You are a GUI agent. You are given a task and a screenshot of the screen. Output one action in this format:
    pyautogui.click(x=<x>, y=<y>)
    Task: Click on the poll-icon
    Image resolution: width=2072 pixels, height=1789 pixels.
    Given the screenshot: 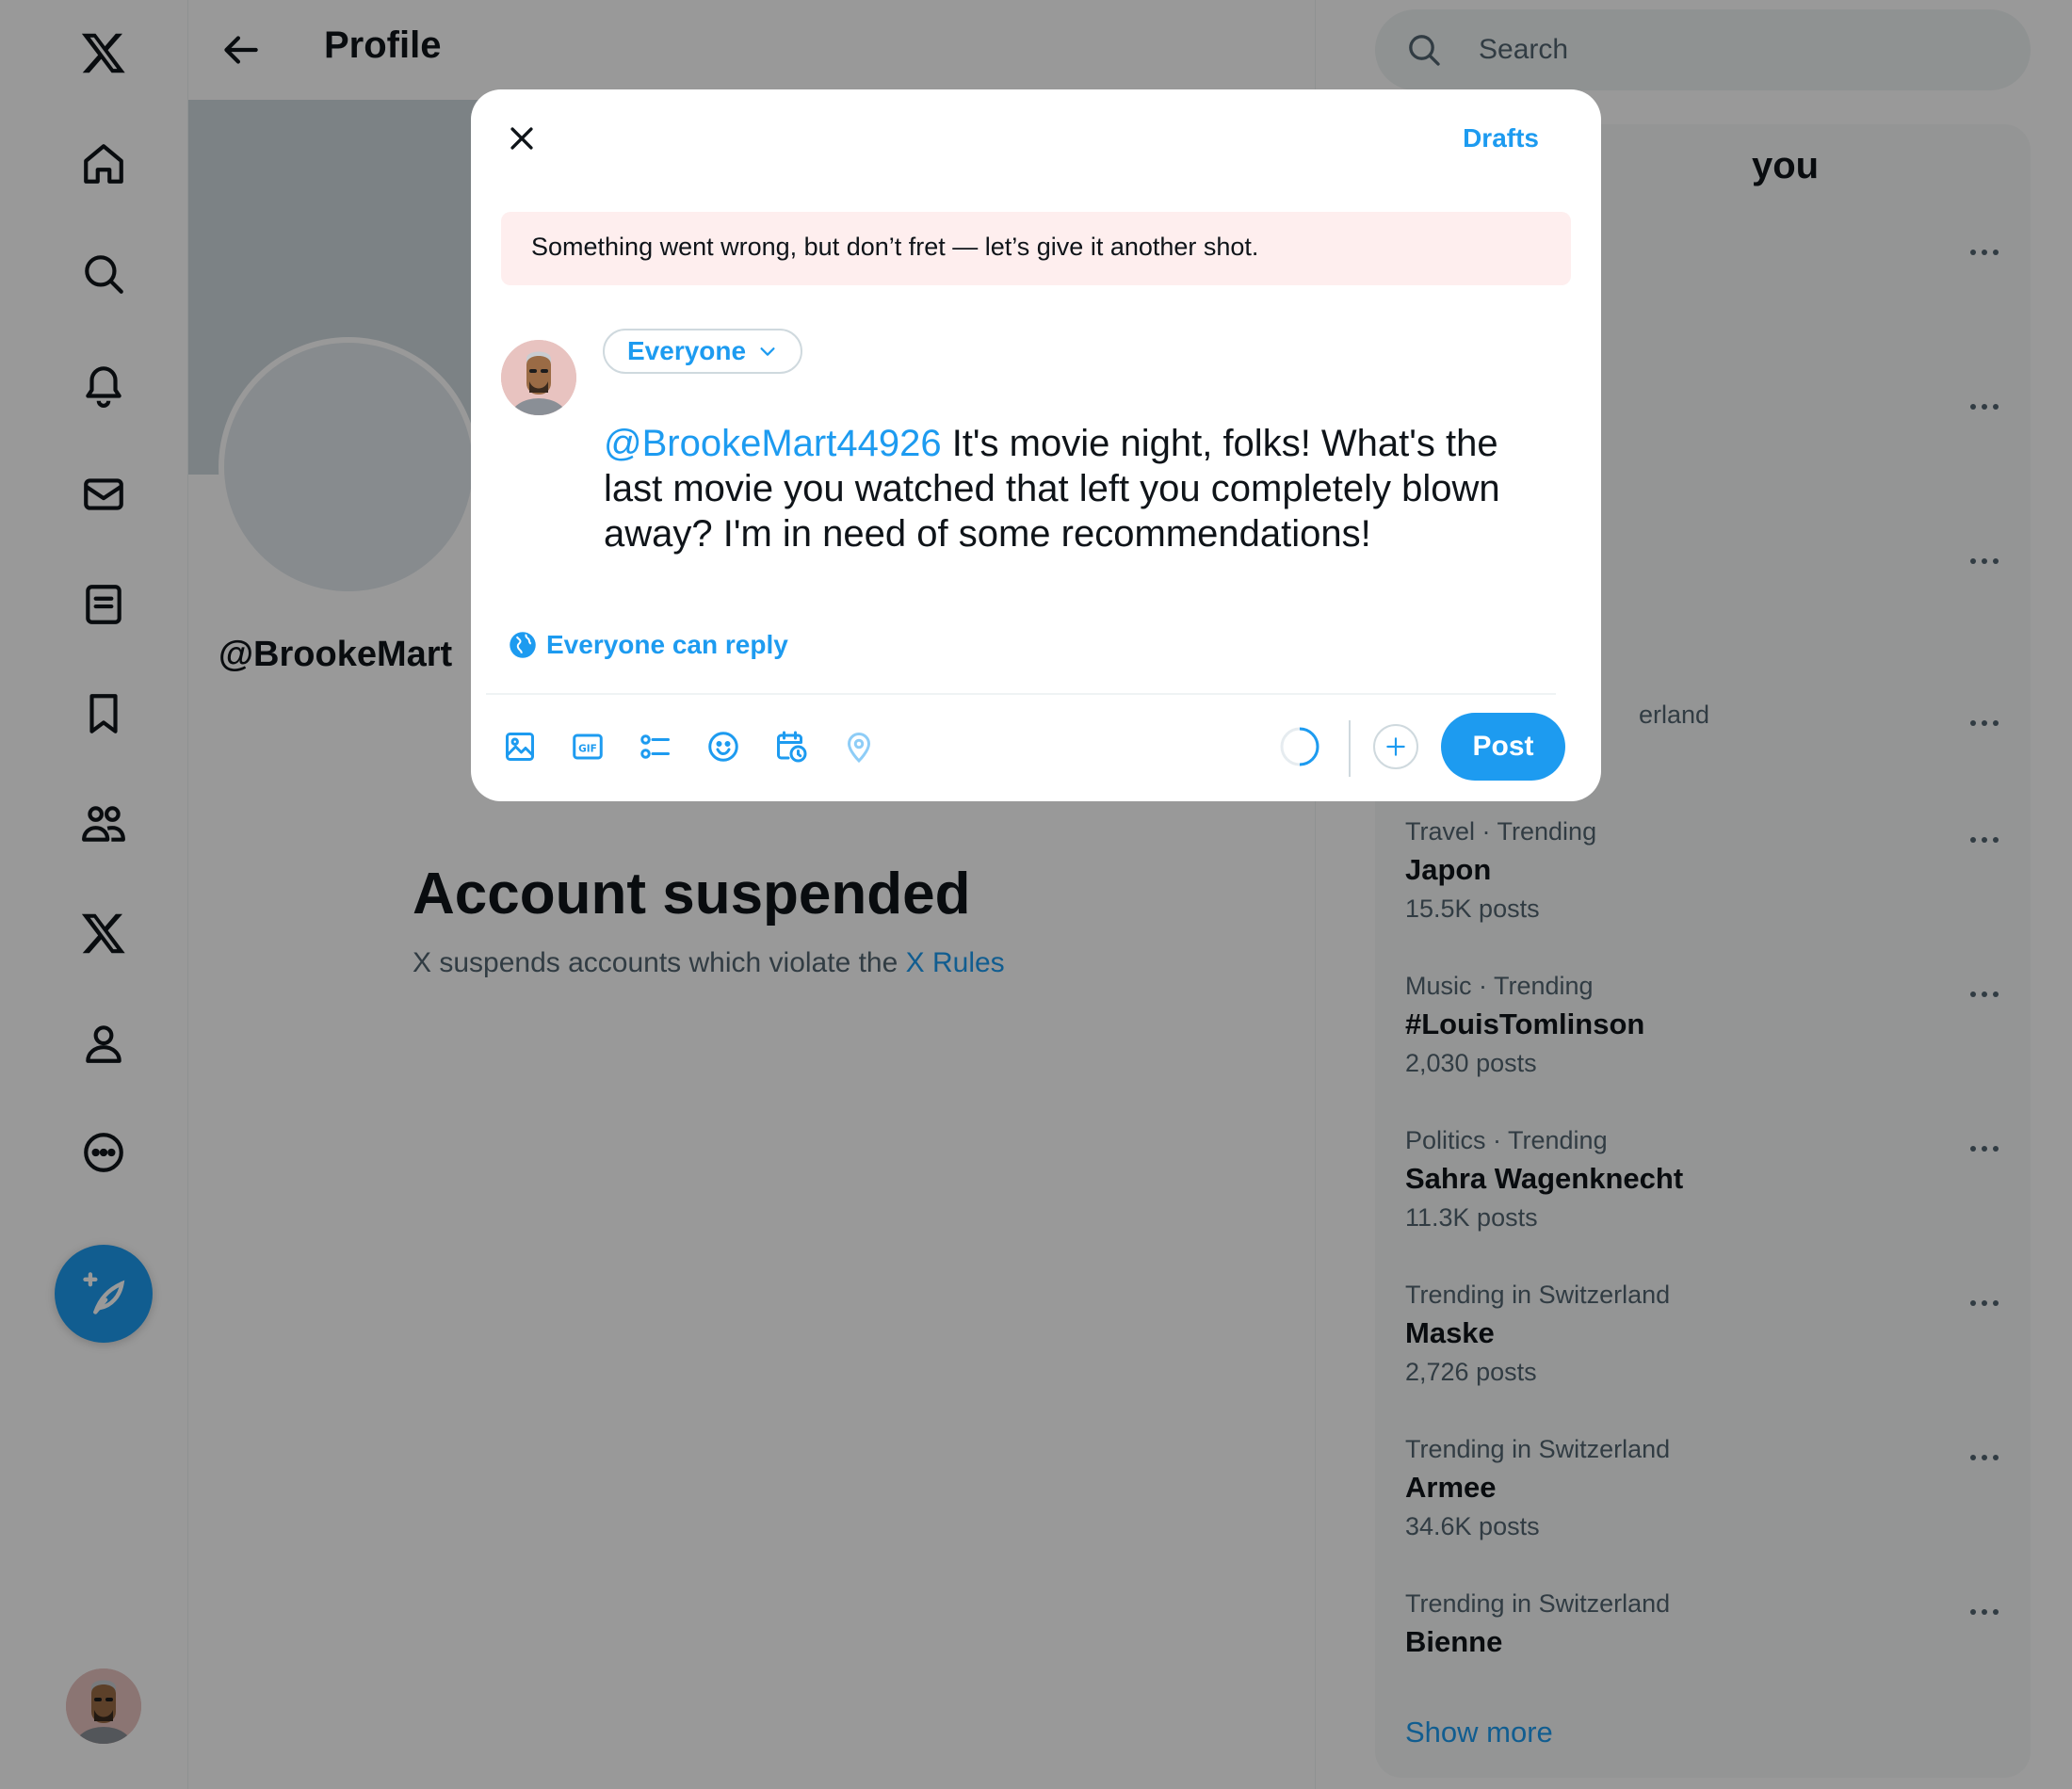 What is the action you would take?
    pyautogui.click(x=655, y=746)
    